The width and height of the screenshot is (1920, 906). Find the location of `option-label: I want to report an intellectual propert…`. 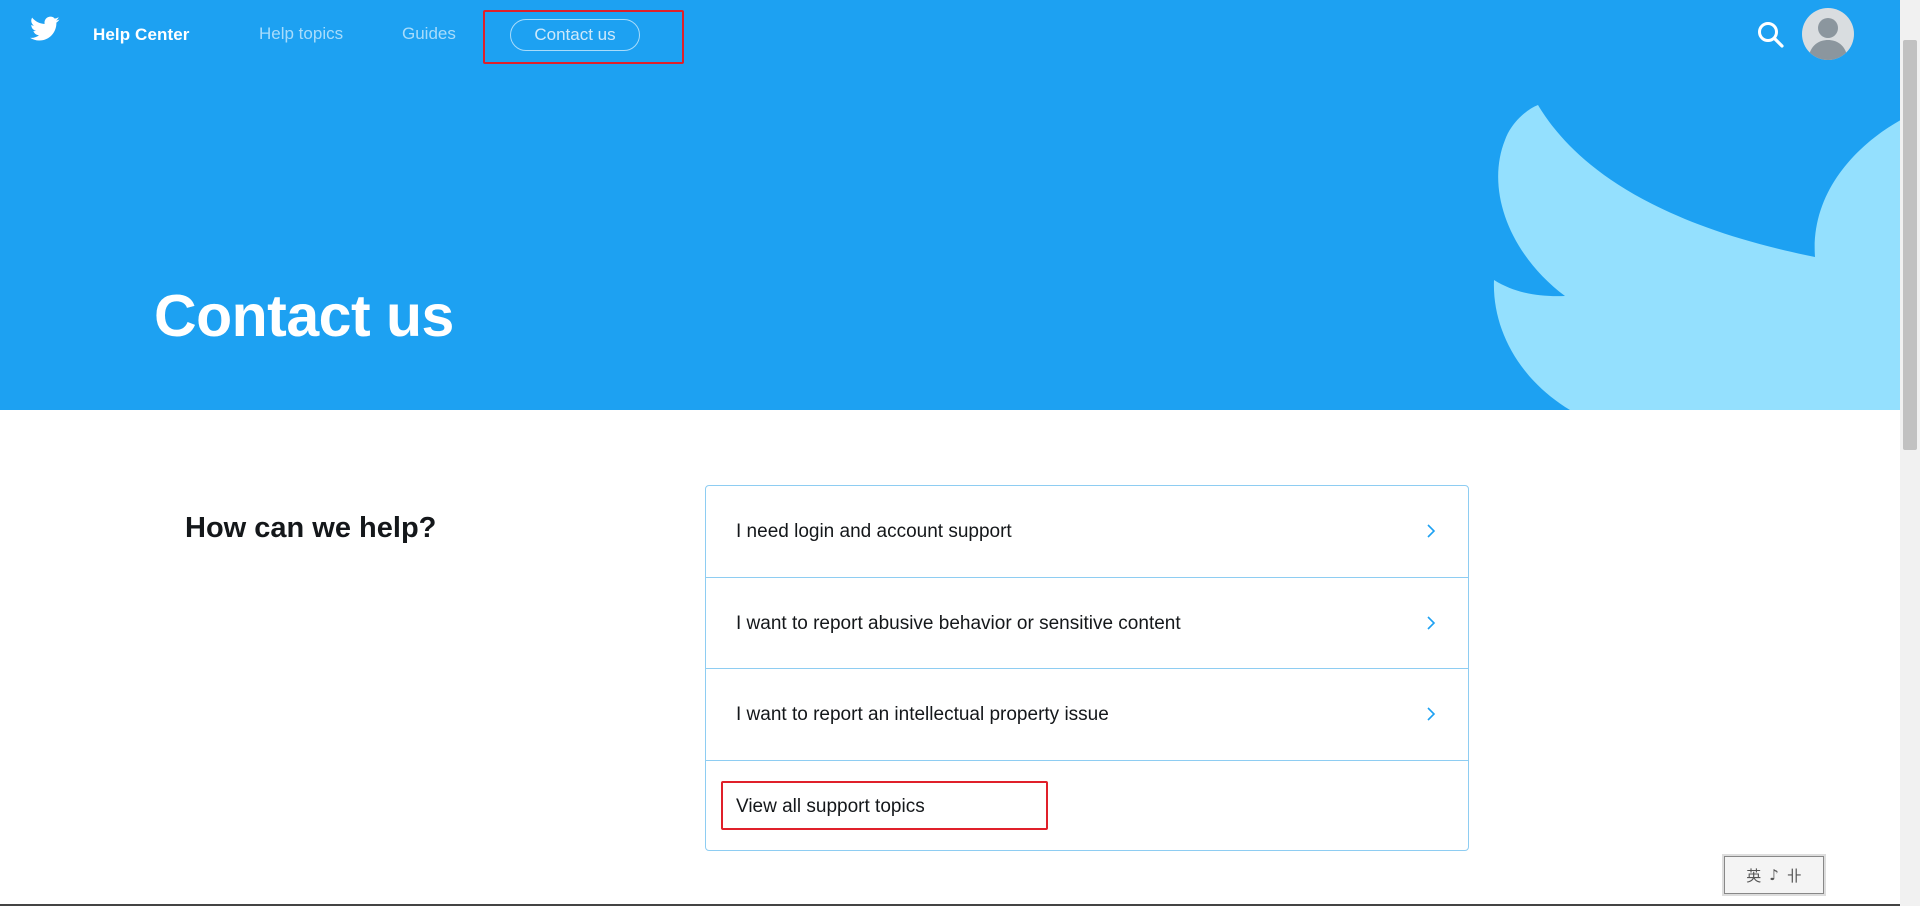

option-label: I want to report an intellectual propert… is located at coordinates (922, 714).